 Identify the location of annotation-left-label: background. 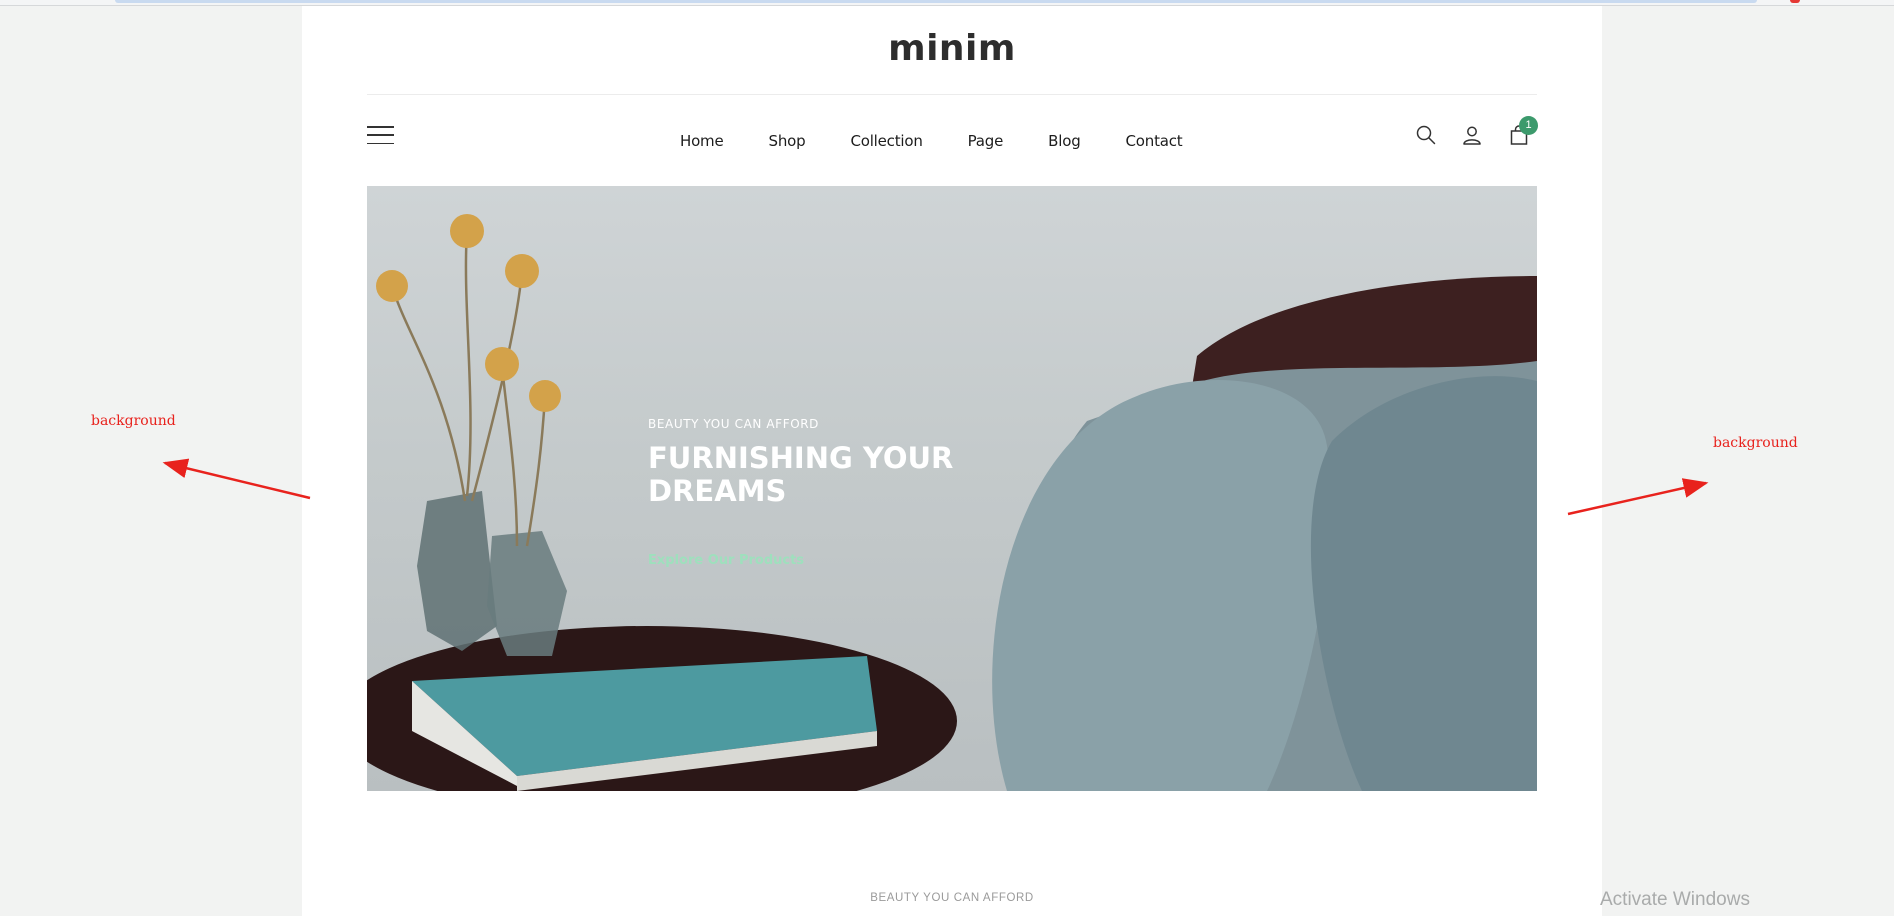
(133, 421).